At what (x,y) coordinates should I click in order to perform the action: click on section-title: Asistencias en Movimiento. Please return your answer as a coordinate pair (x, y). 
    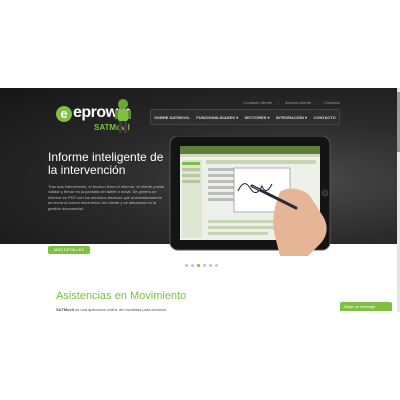
    Looking at the image, I should click on (121, 296).